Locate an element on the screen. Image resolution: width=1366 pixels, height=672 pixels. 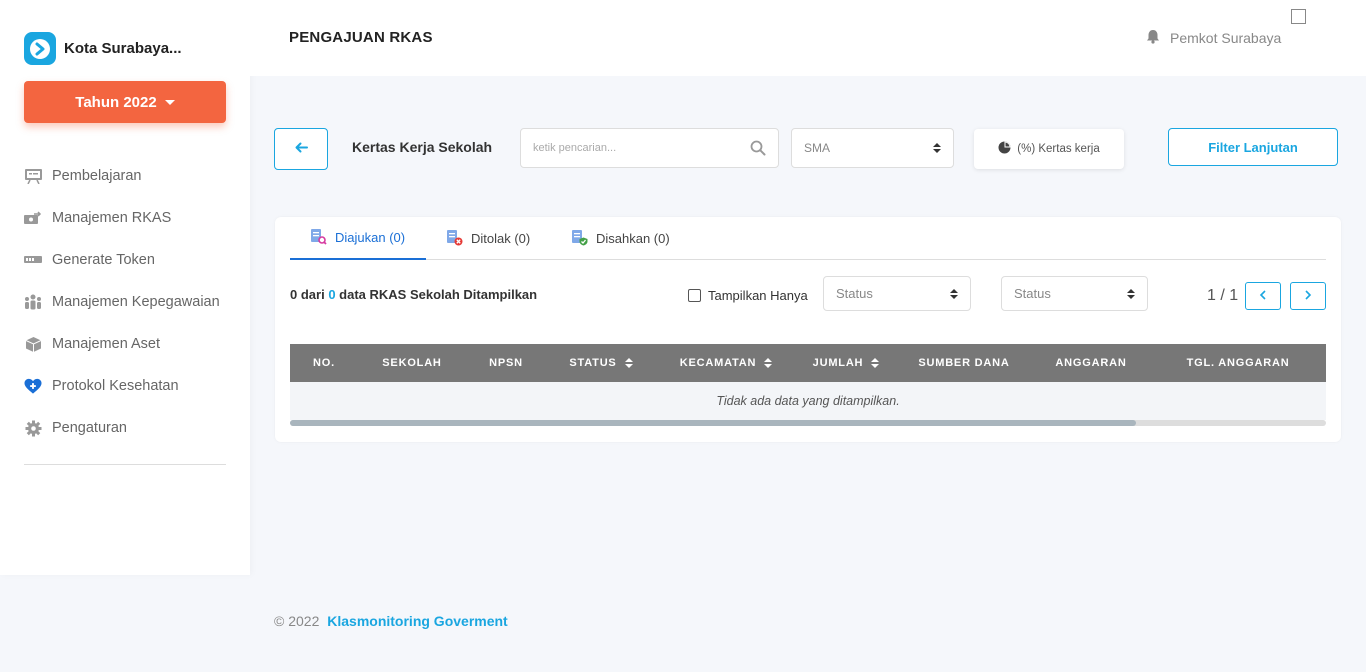
column-label: SUMBER DANA is located at coordinates (964, 363).